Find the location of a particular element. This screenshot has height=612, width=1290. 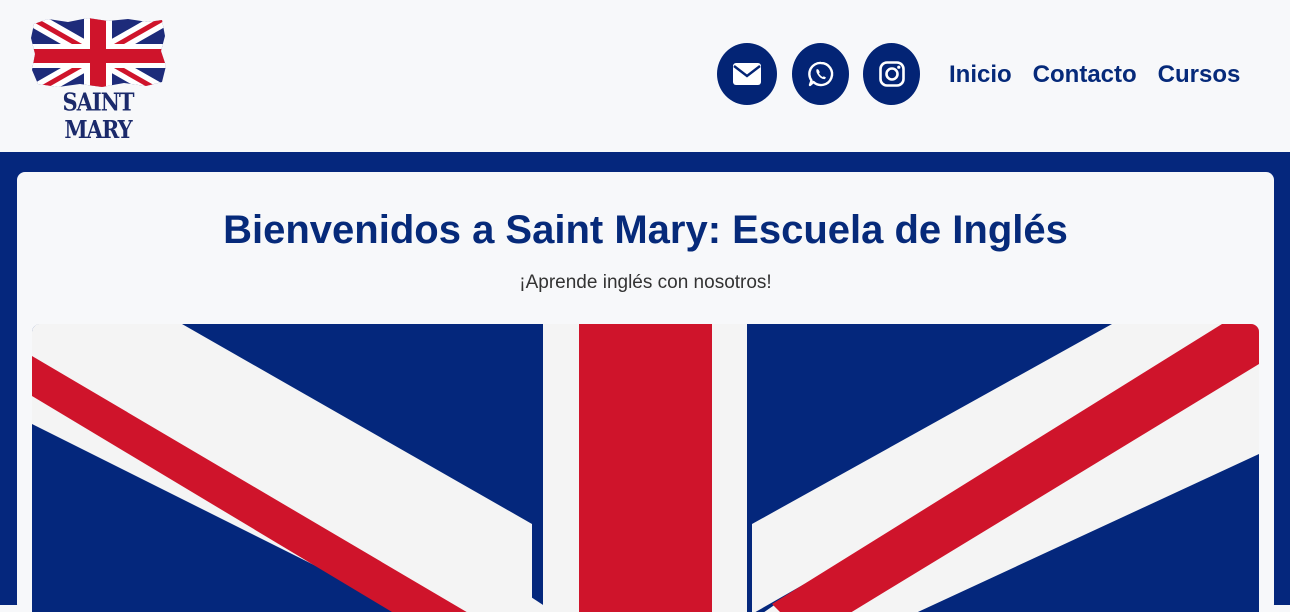

whatsapp-button is located at coordinates (820, 74).